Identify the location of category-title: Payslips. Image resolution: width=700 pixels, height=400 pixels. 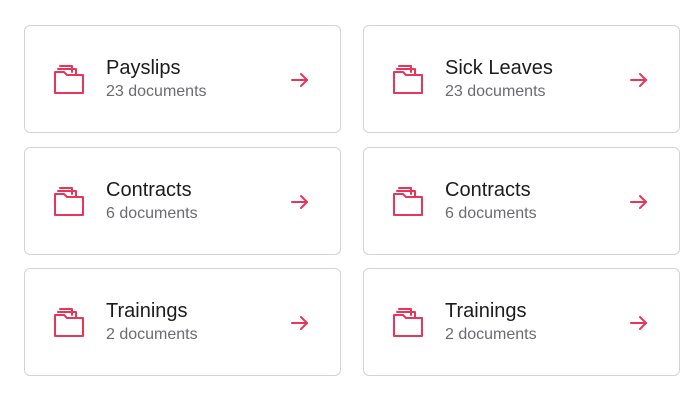
(143, 68).